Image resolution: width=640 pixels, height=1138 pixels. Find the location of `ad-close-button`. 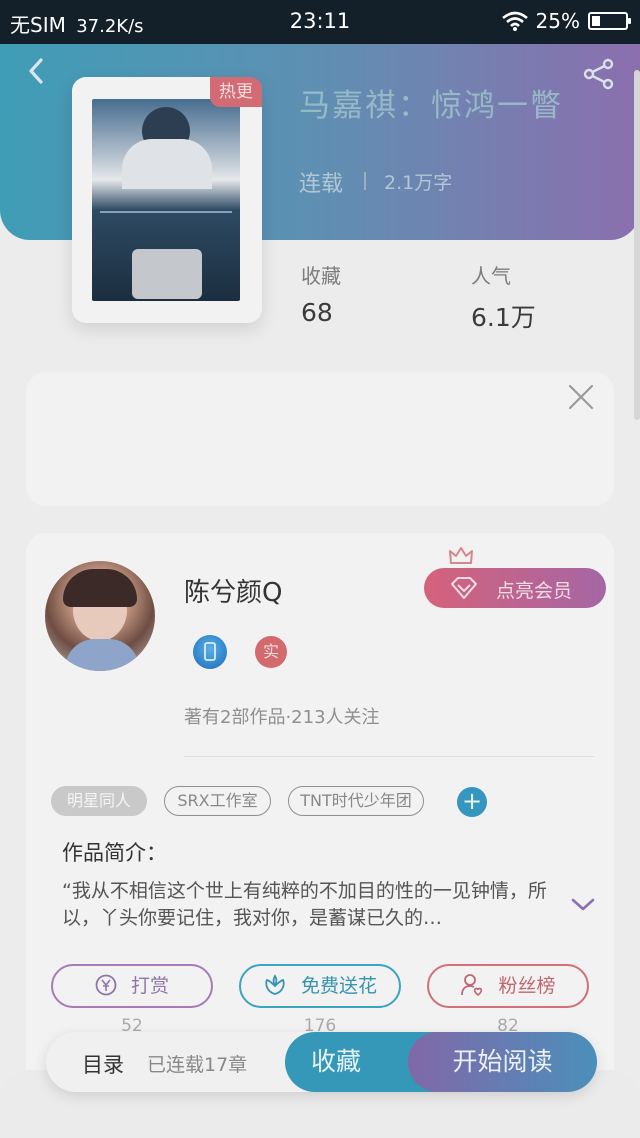

ad-close-button is located at coordinates (581, 397).